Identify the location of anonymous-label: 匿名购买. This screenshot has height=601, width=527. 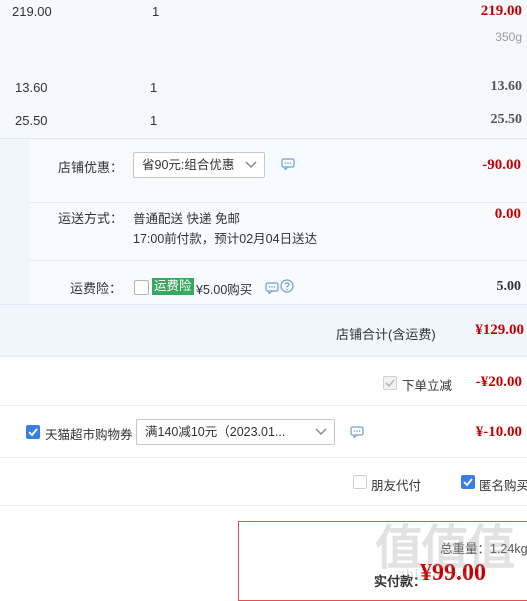
(503, 486).